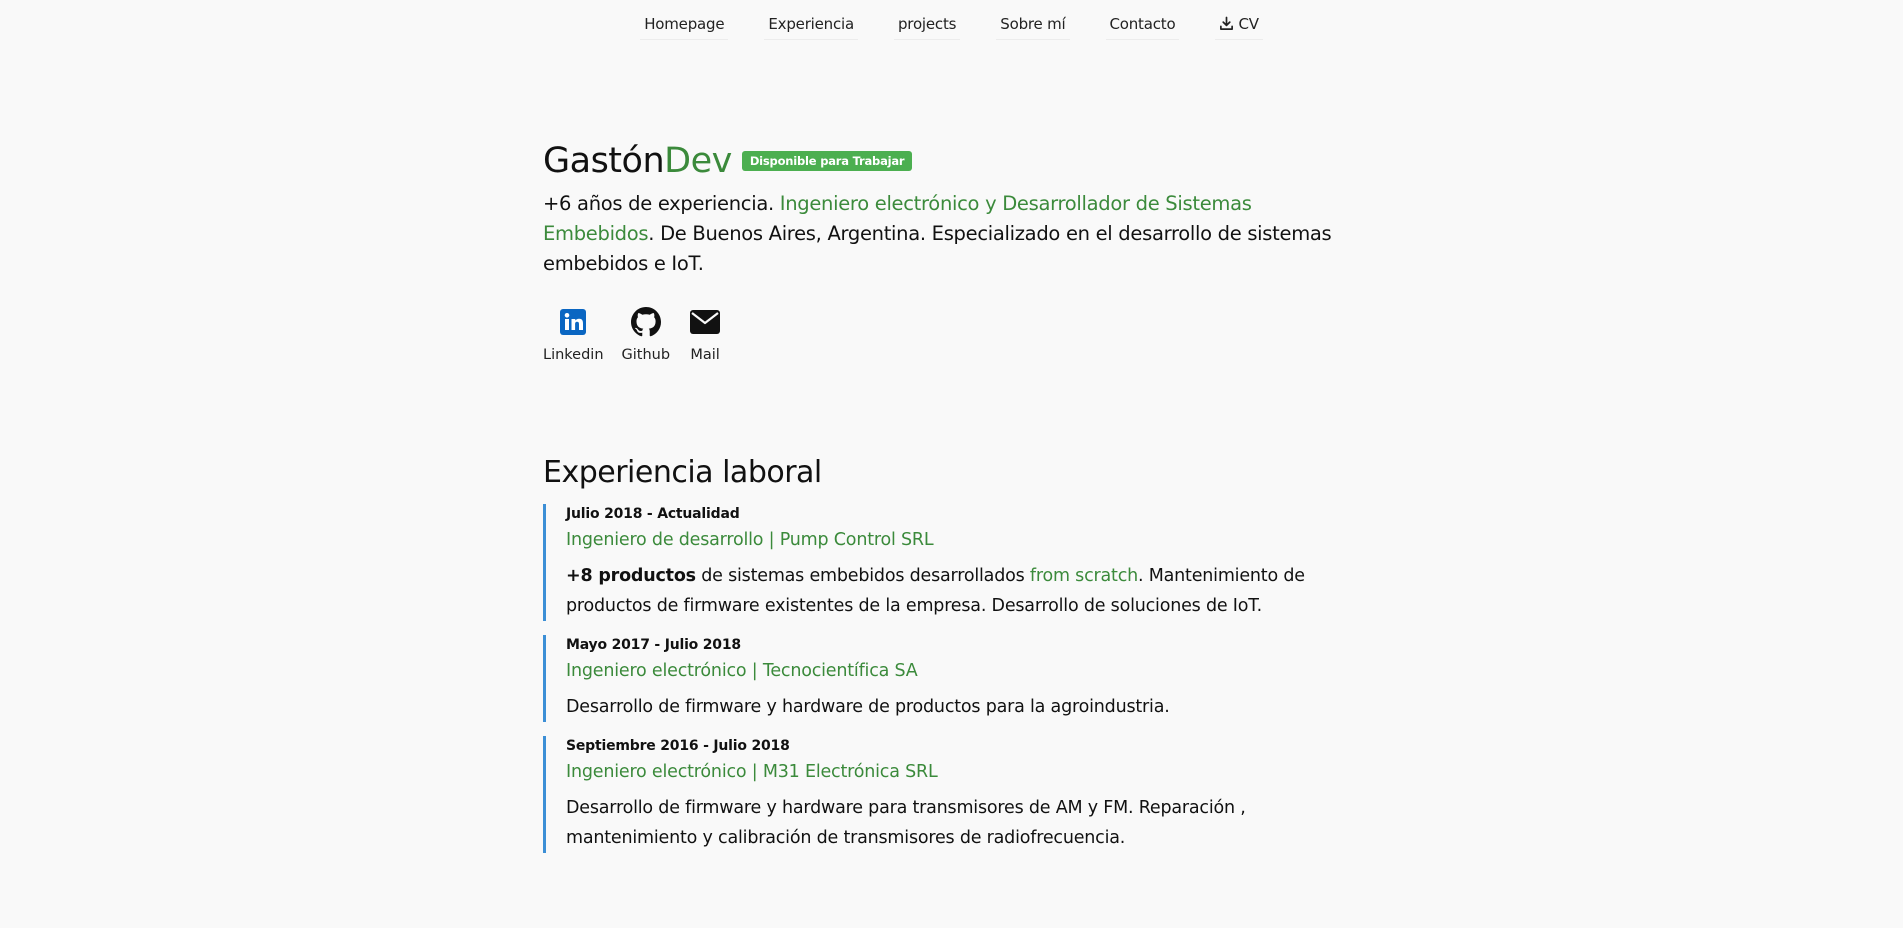 Image resolution: width=1903 pixels, height=928 pixels. I want to click on cv-label: CV, so click(1248, 23).